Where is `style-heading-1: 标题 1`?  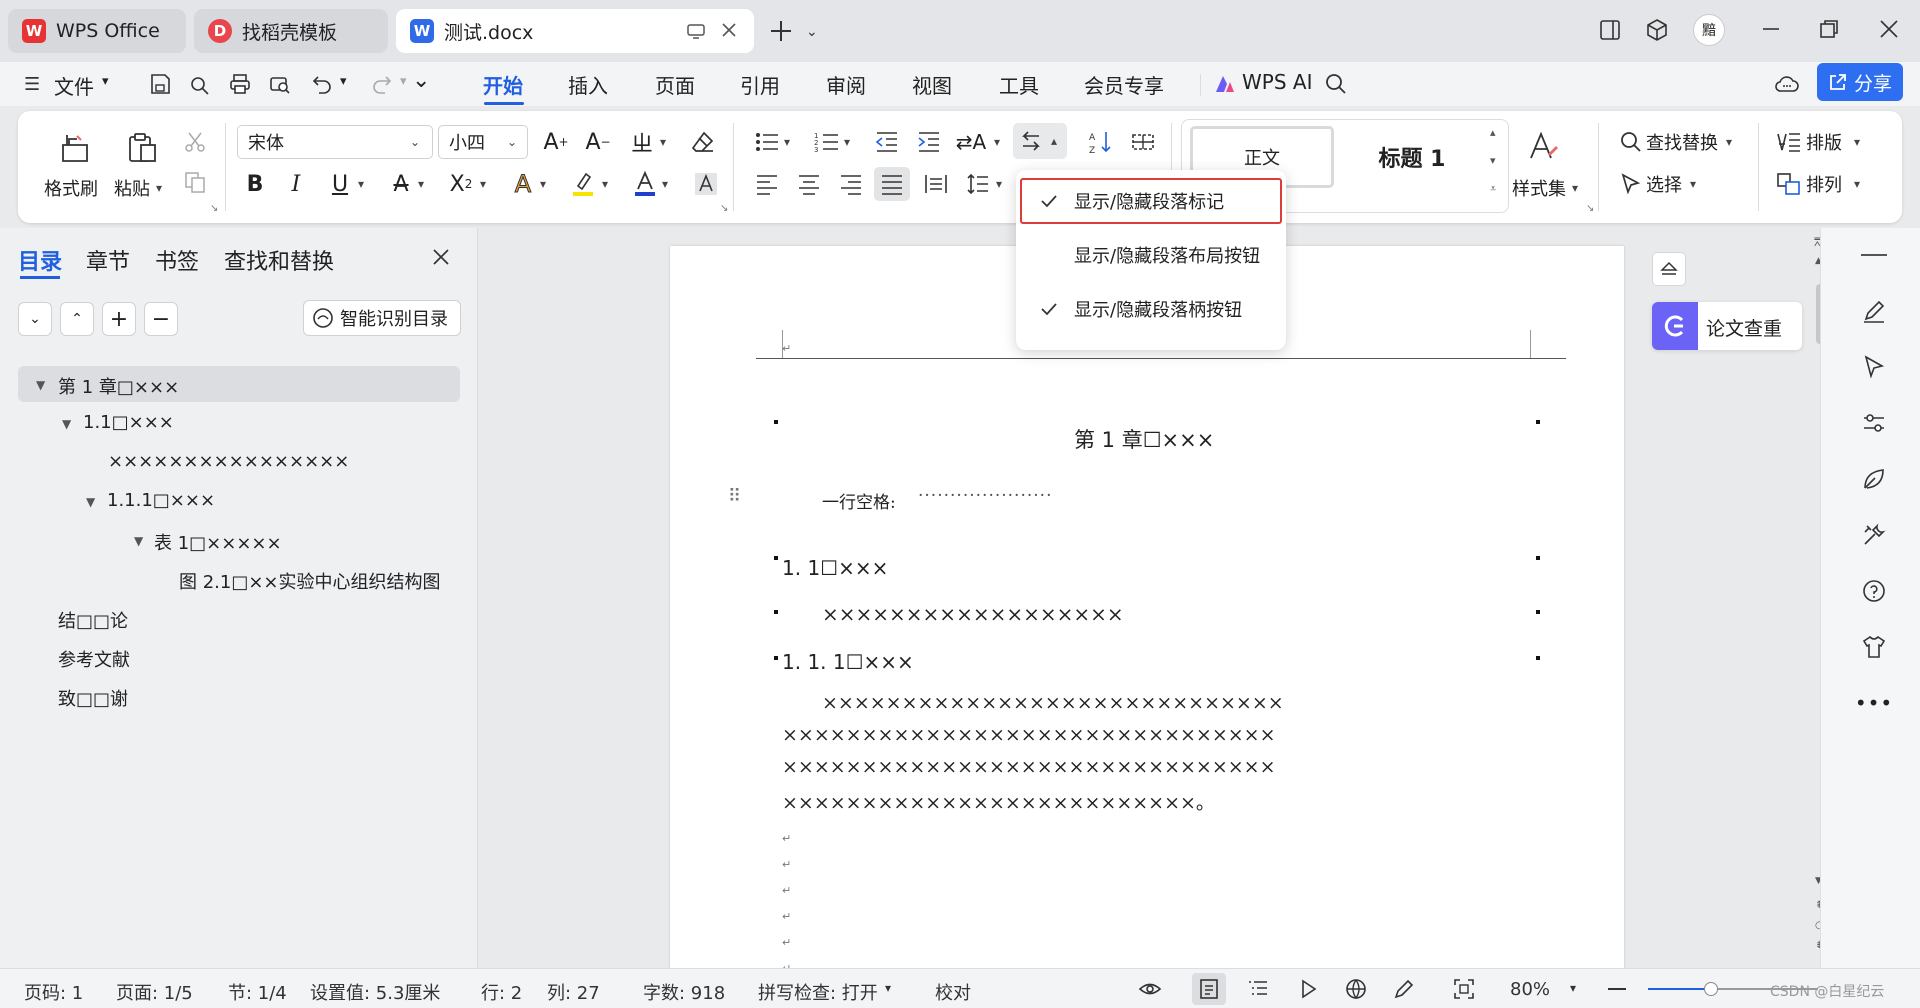
style-heading-1: 标题 1 is located at coordinates (1412, 157).